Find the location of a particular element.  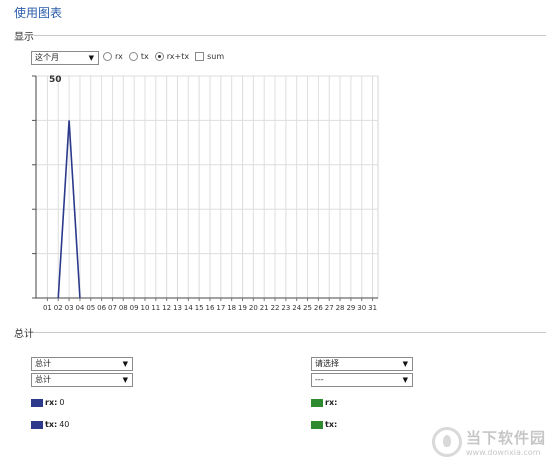

left-tx-value: 40 is located at coordinates (64, 424).